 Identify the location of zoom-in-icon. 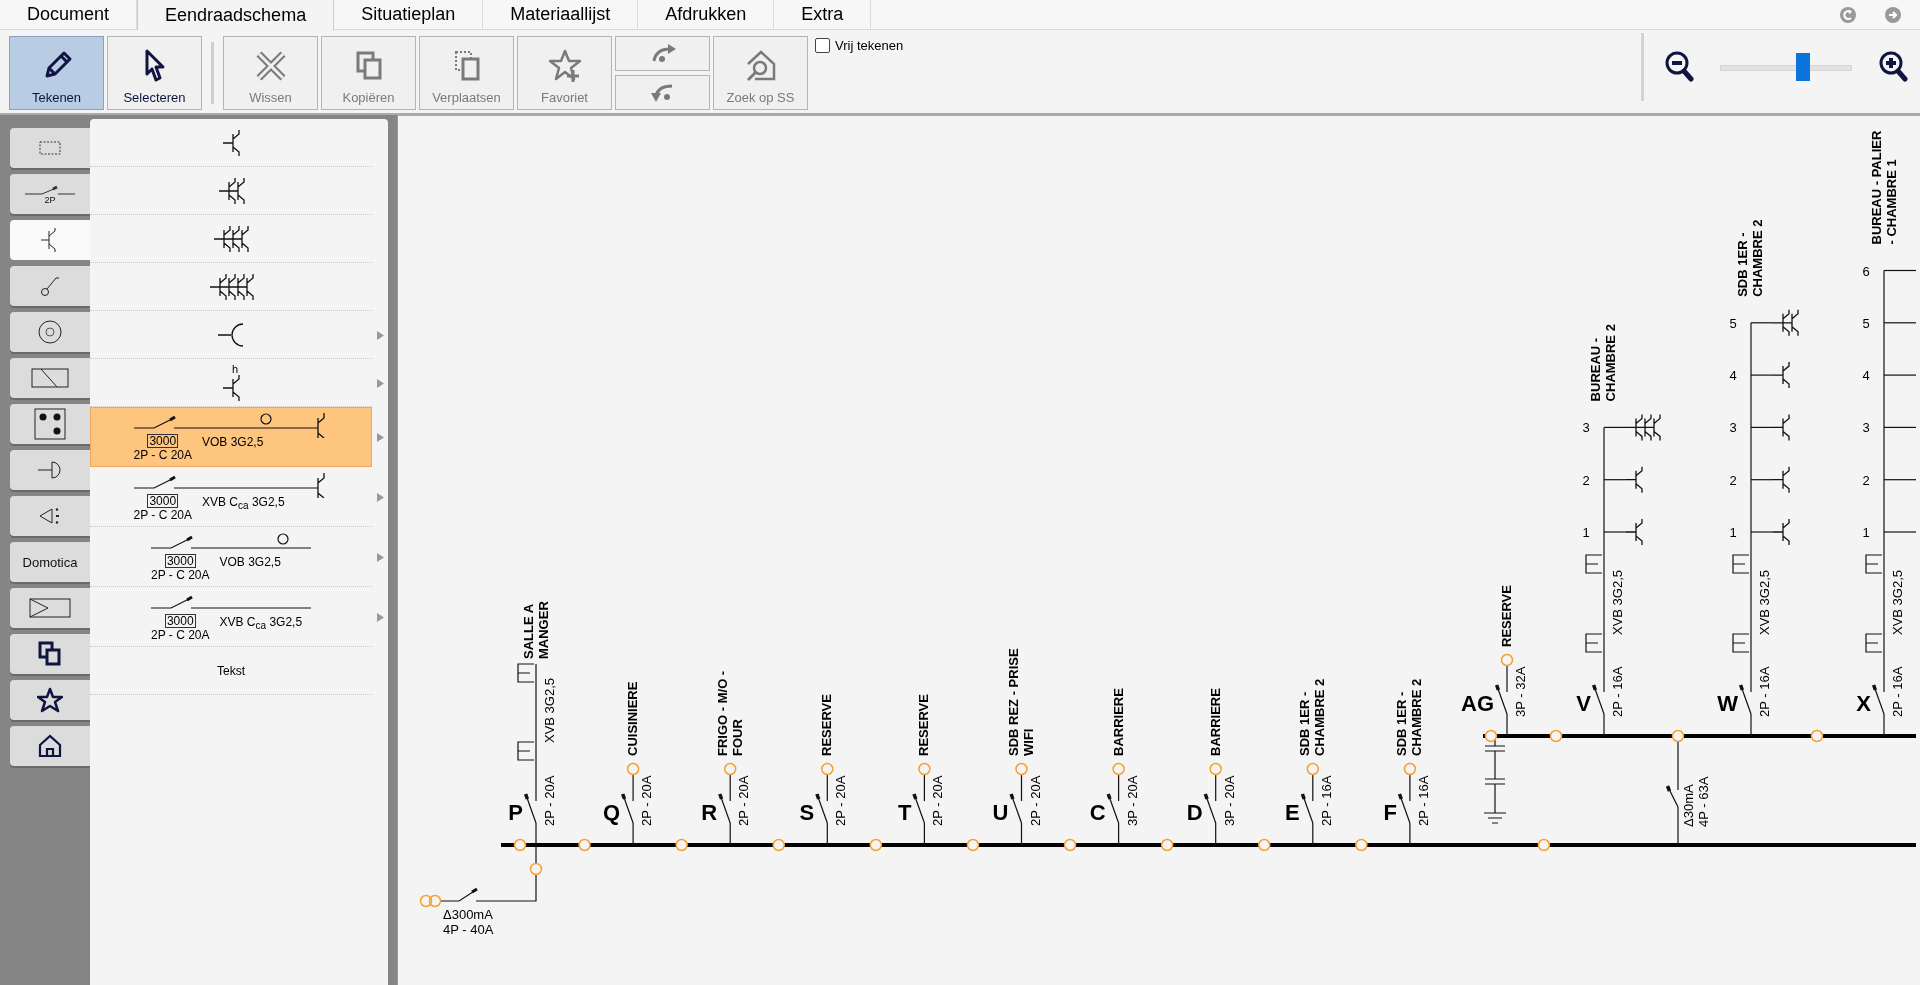
(1893, 67).